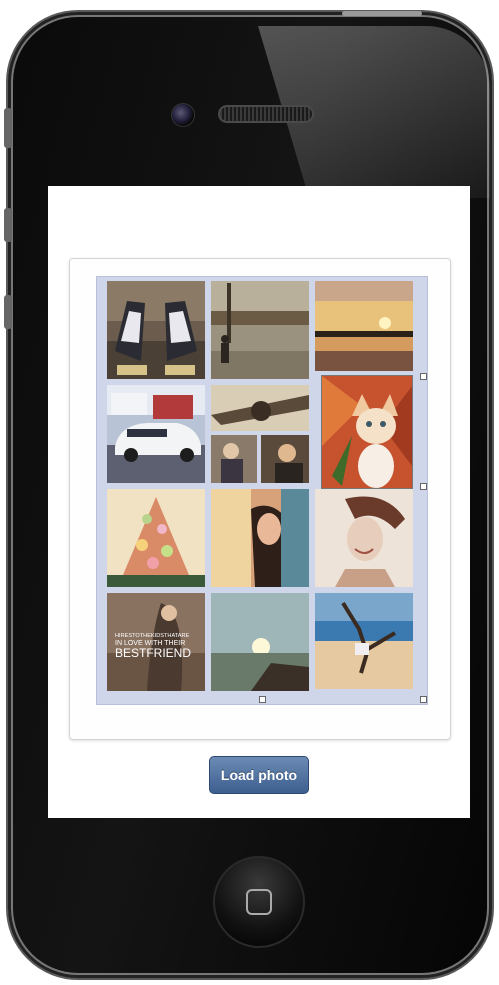 This screenshot has height=985, width=499. What do you see at coordinates (266, 114) in the screenshot?
I see `earpiece-speaker` at bounding box center [266, 114].